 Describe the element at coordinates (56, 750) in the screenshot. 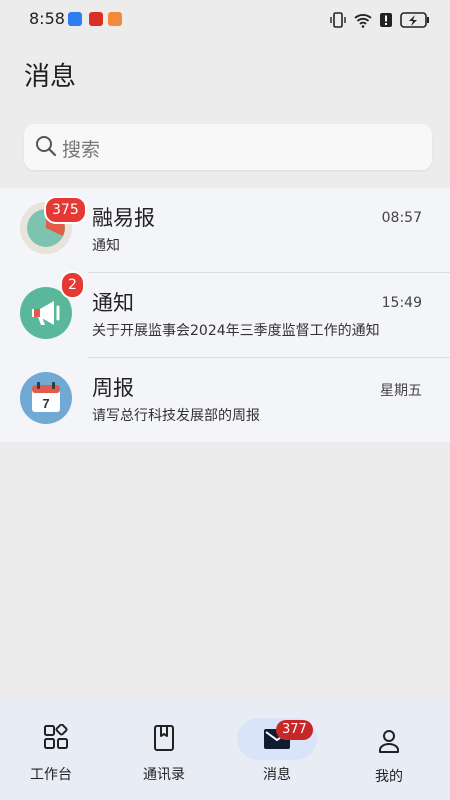

I see `nav-workbench: 工作台` at that location.